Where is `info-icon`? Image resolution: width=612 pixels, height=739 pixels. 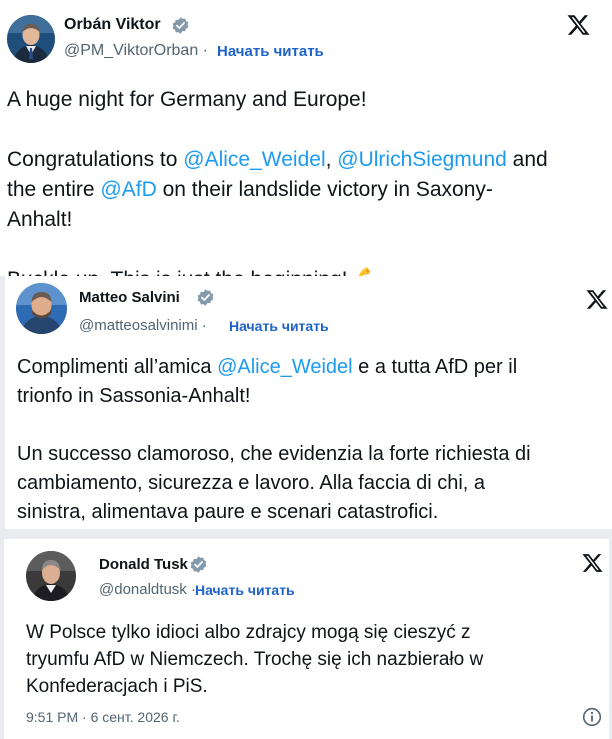
info-icon is located at coordinates (592, 719).